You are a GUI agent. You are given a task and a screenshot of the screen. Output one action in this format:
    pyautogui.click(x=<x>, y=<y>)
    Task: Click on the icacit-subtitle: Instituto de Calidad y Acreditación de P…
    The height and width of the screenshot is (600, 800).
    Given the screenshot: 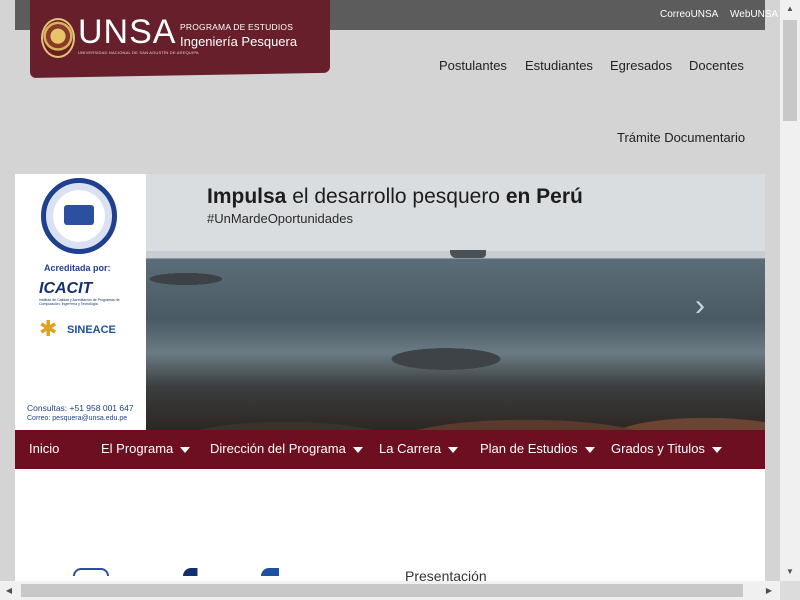 What is the action you would take?
    pyautogui.click(x=79, y=302)
    